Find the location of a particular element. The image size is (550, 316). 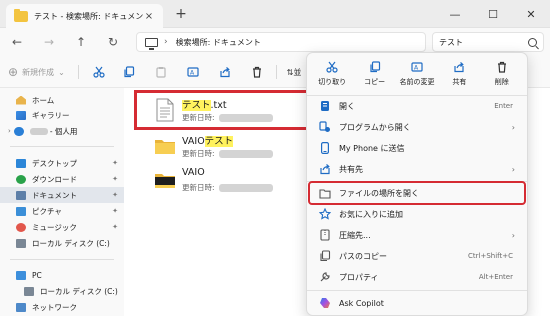

sidebar-item-home: ホーム is located at coordinates (62, 100).